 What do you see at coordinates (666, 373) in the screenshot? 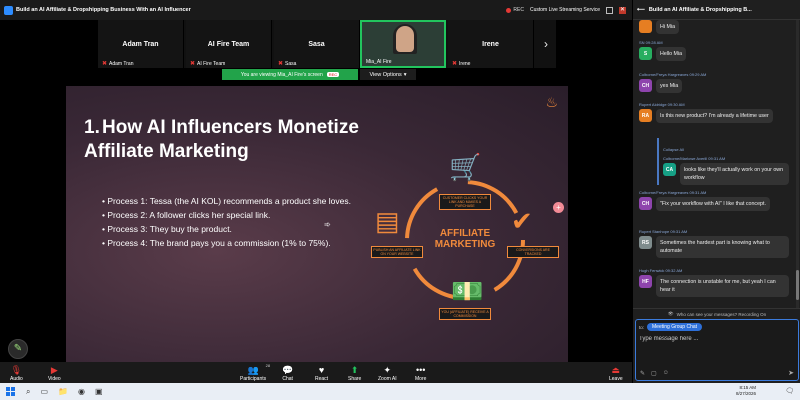
I see `emoji-icon: ☺` at bounding box center [666, 373].